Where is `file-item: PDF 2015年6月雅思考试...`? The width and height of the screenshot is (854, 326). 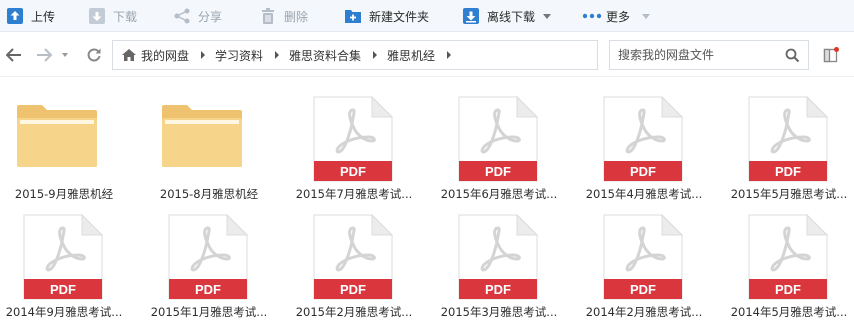 file-item: PDF 2015年6月雅思考试... is located at coordinates (499, 143).